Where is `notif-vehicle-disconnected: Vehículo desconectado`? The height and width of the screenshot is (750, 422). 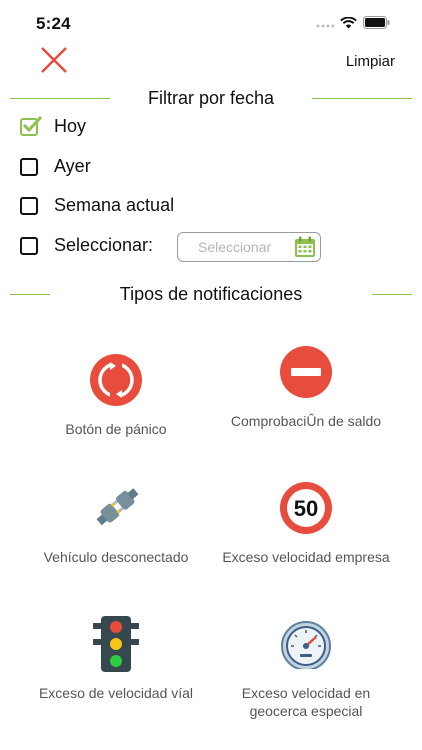 notif-vehicle-disconnected: Vehículo desconectado is located at coordinates (116, 522).